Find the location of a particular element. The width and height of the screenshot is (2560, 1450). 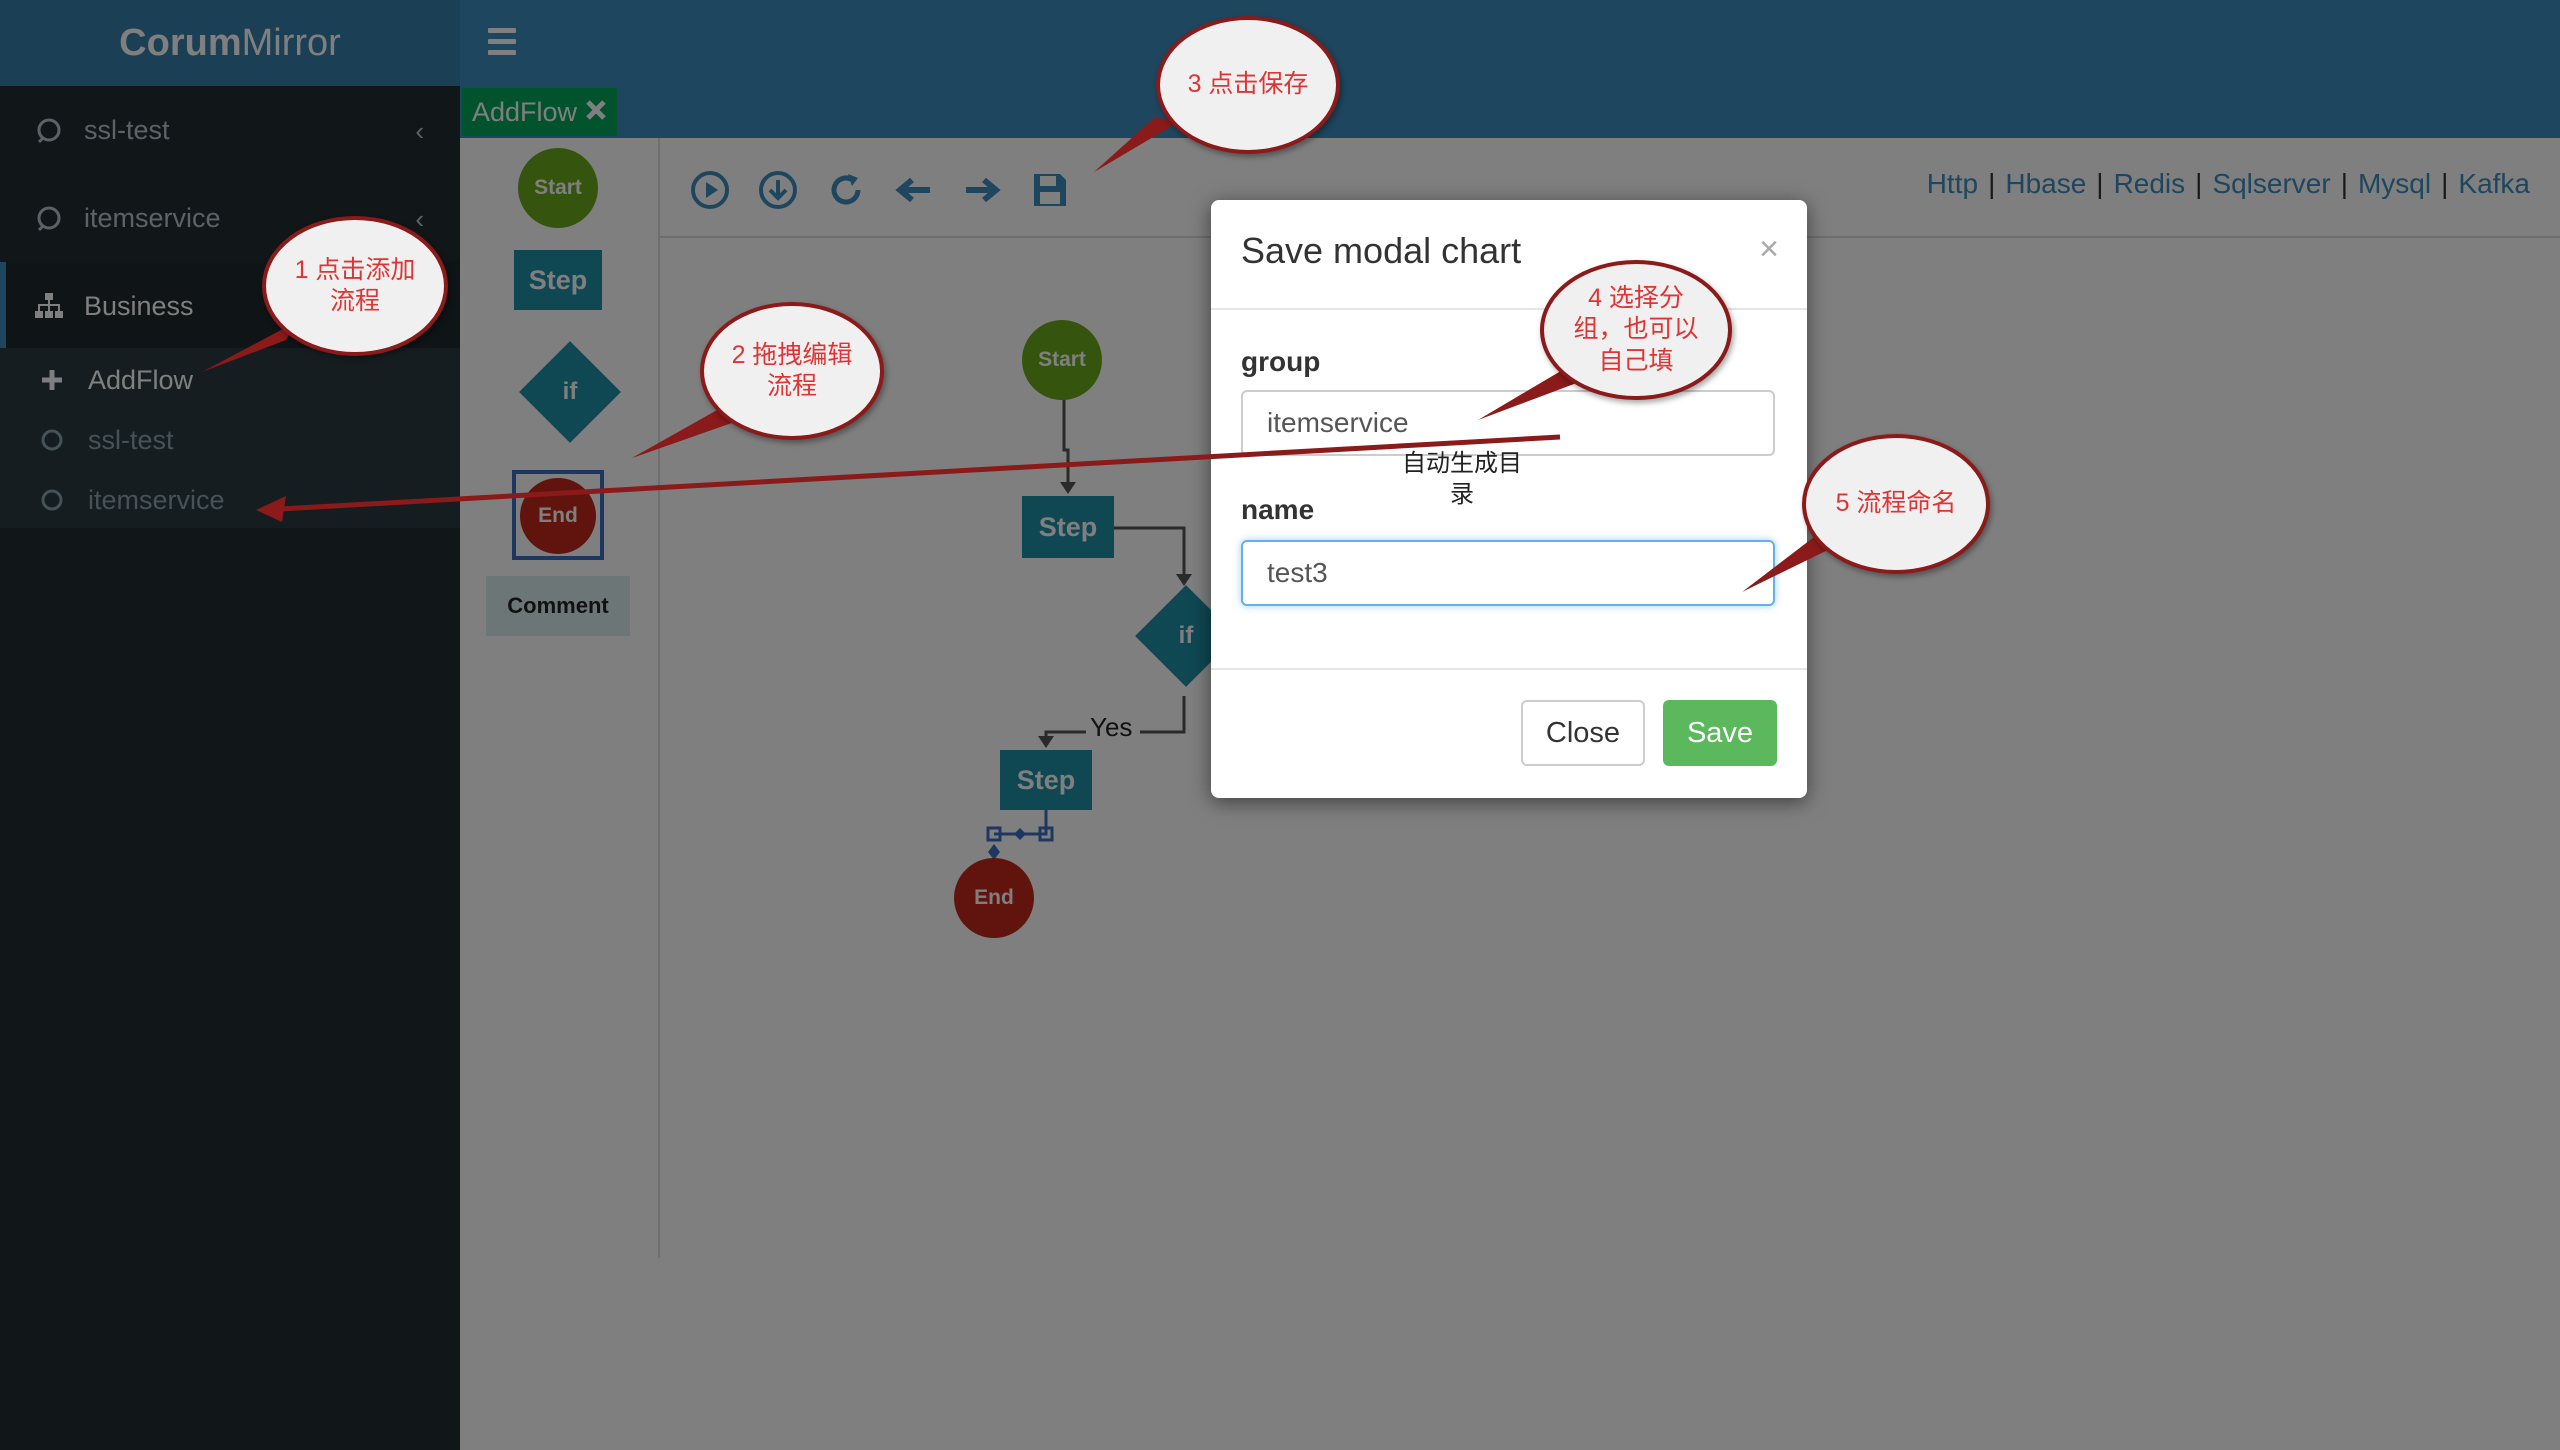

callout-4: 4 选择分组，也可以自己填 is located at coordinates (1636, 330).